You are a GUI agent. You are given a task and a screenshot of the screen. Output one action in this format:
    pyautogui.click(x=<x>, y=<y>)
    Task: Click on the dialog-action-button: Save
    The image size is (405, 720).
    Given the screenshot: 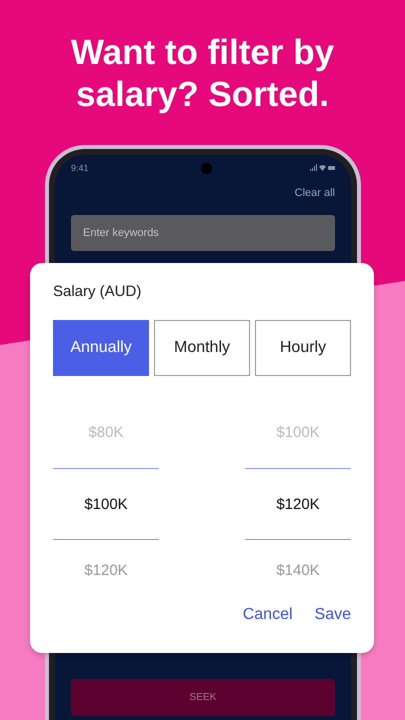 What is the action you would take?
    pyautogui.click(x=332, y=615)
    